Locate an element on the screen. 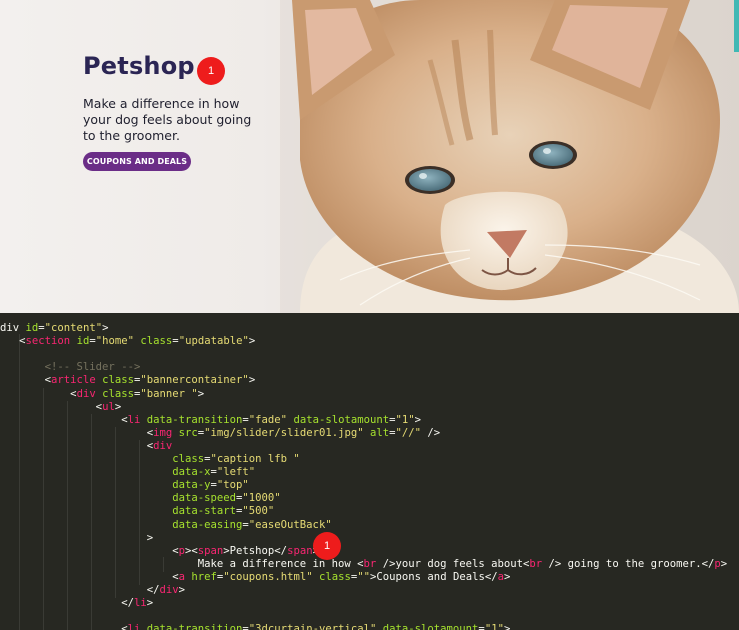 This screenshot has width=739, height=630. code-token: src is located at coordinates (188, 432).